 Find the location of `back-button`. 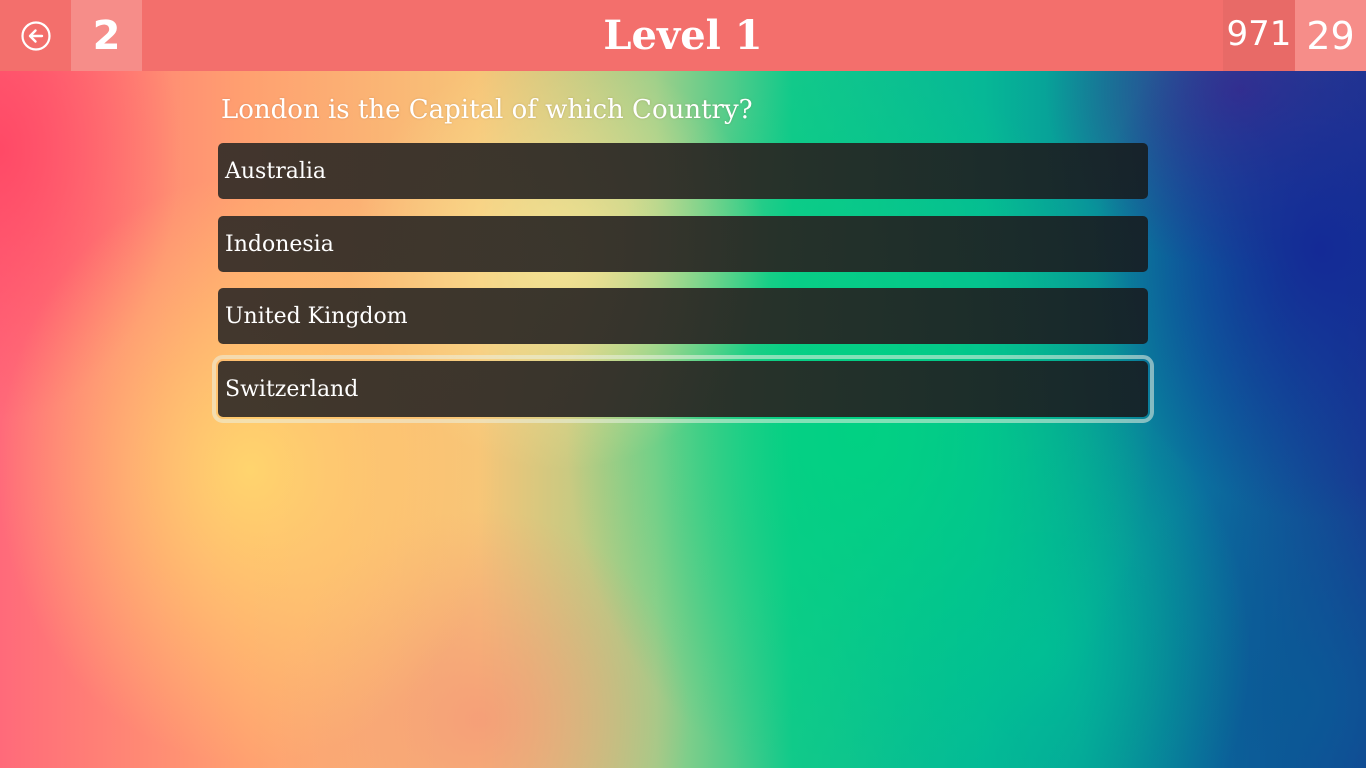

back-button is located at coordinates (35, 35).